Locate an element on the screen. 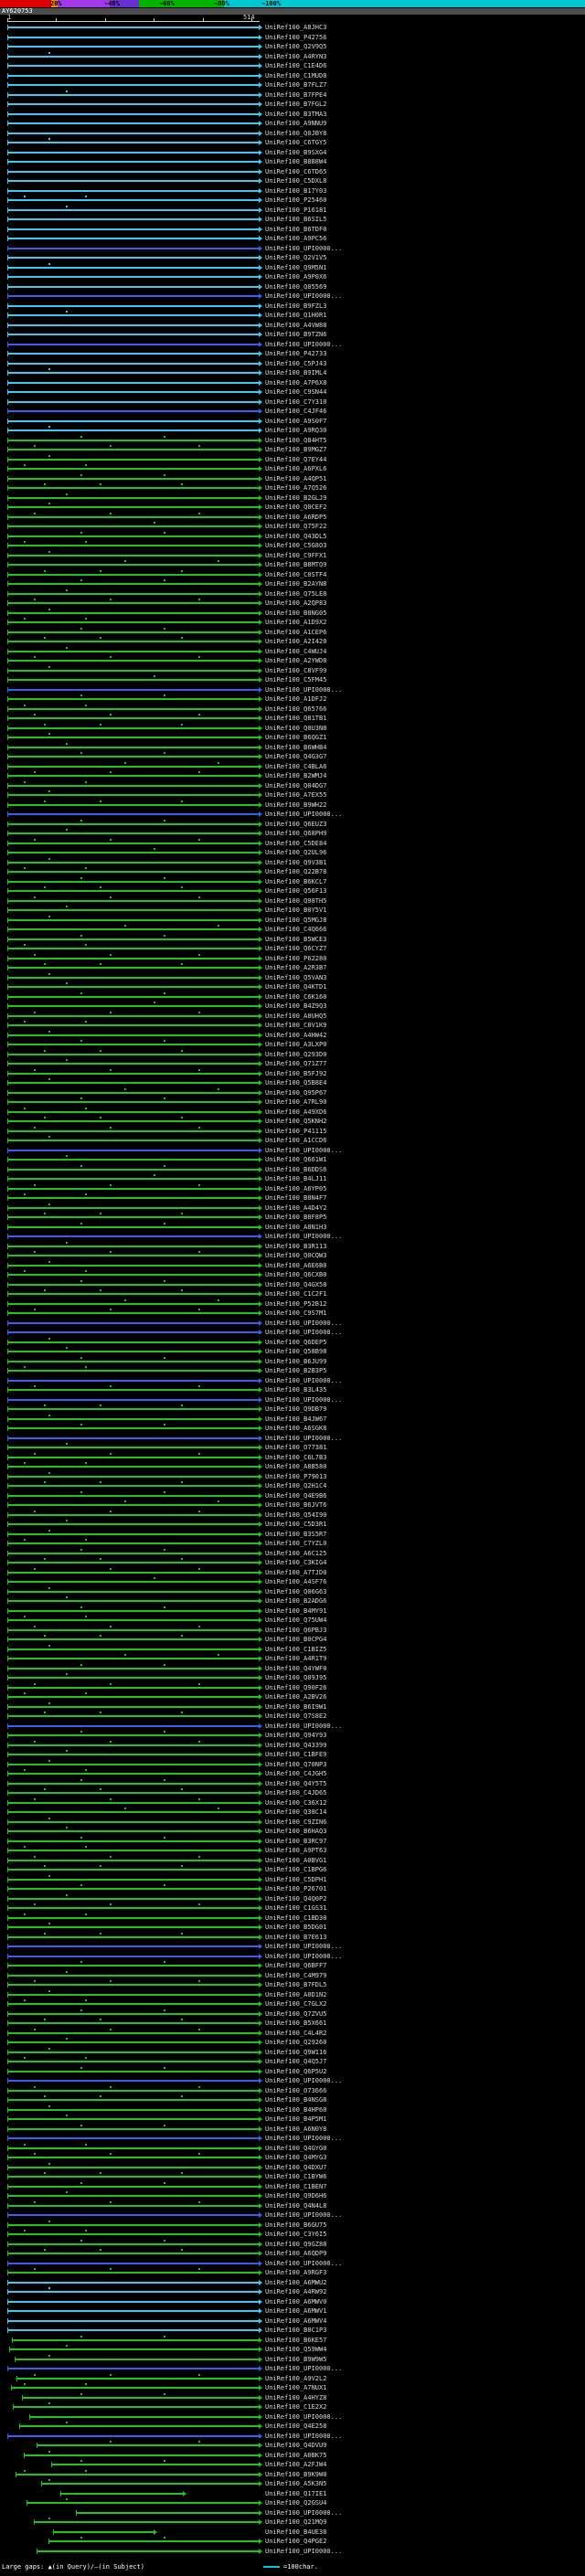 Image resolution: width=585 pixels, height=2576 pixels. alignment-row: UniRef100_B6I9W1 is located at coordinates (293, 1706).